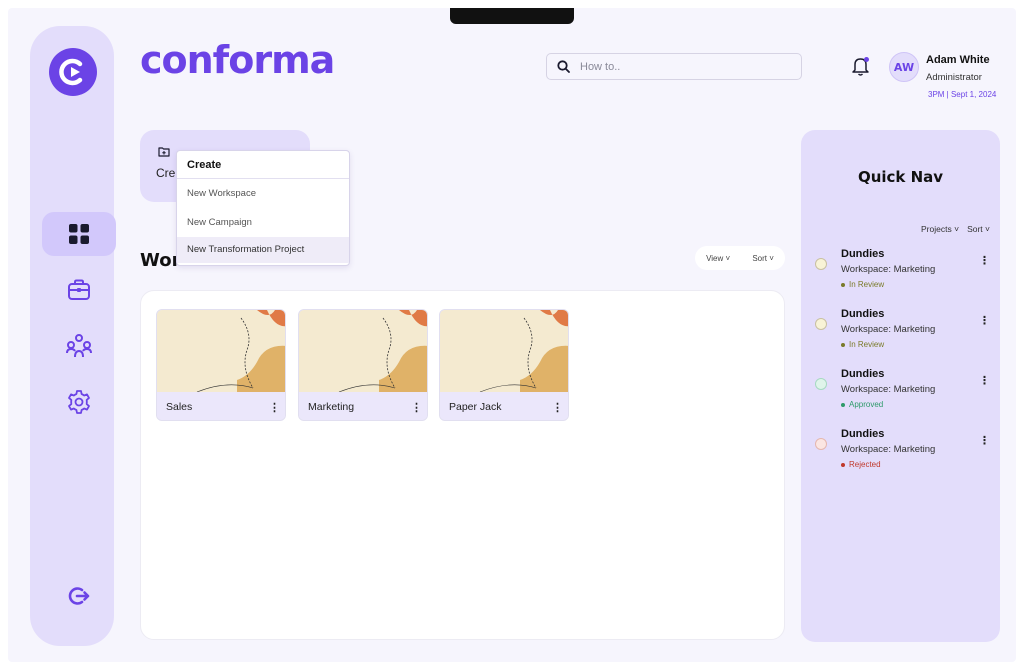  I want to click on folder-plus-icon, so click(164, 152).